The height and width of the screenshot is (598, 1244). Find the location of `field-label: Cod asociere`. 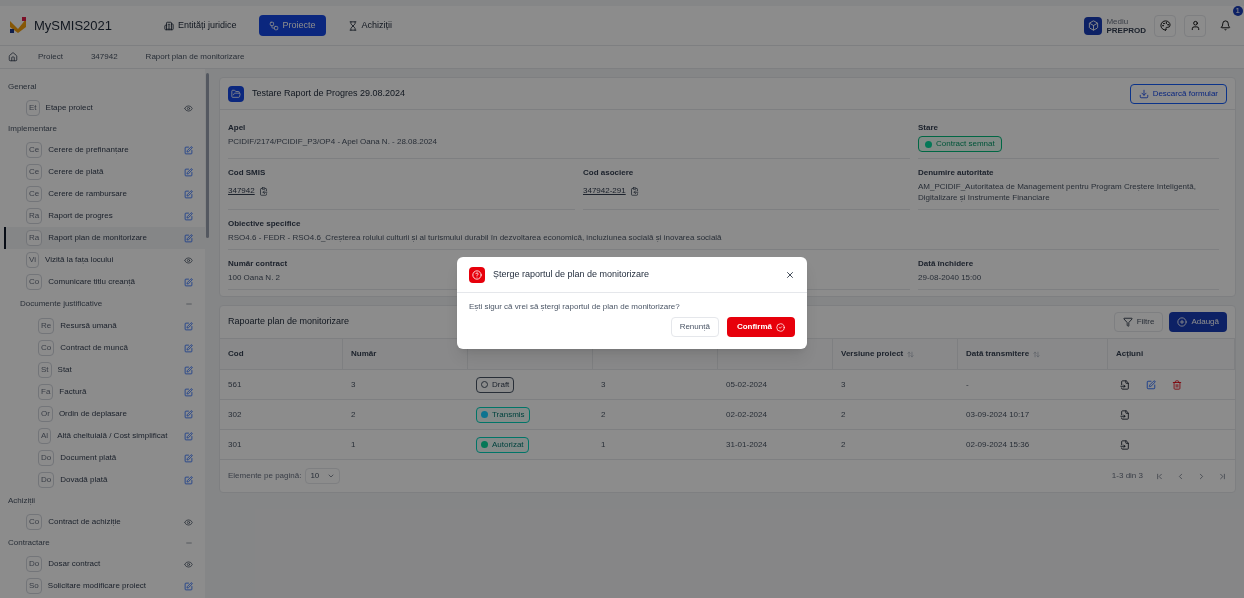

field-label: Cod asociere is located at coordinates (608, 173).